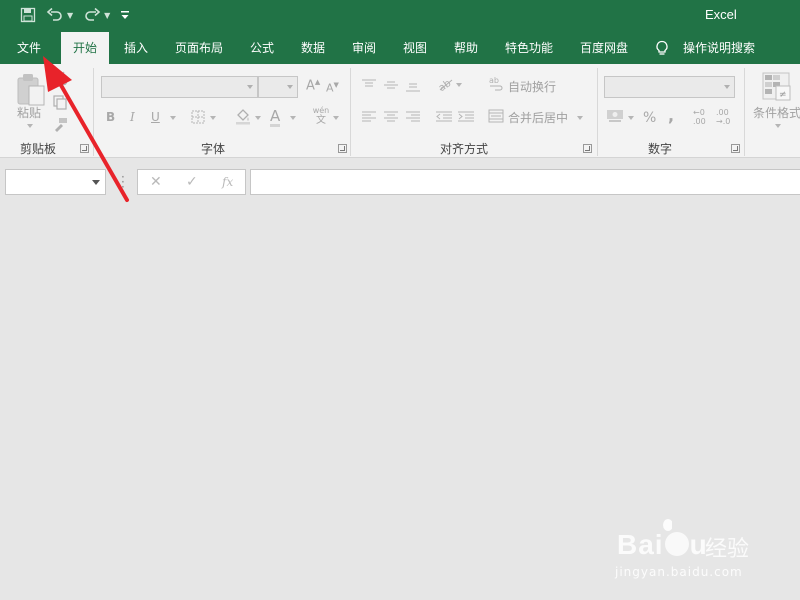 The width and height of the screenshot is (800, 600). I want to click on watermark-brand: Bai u, so click(662, 545).